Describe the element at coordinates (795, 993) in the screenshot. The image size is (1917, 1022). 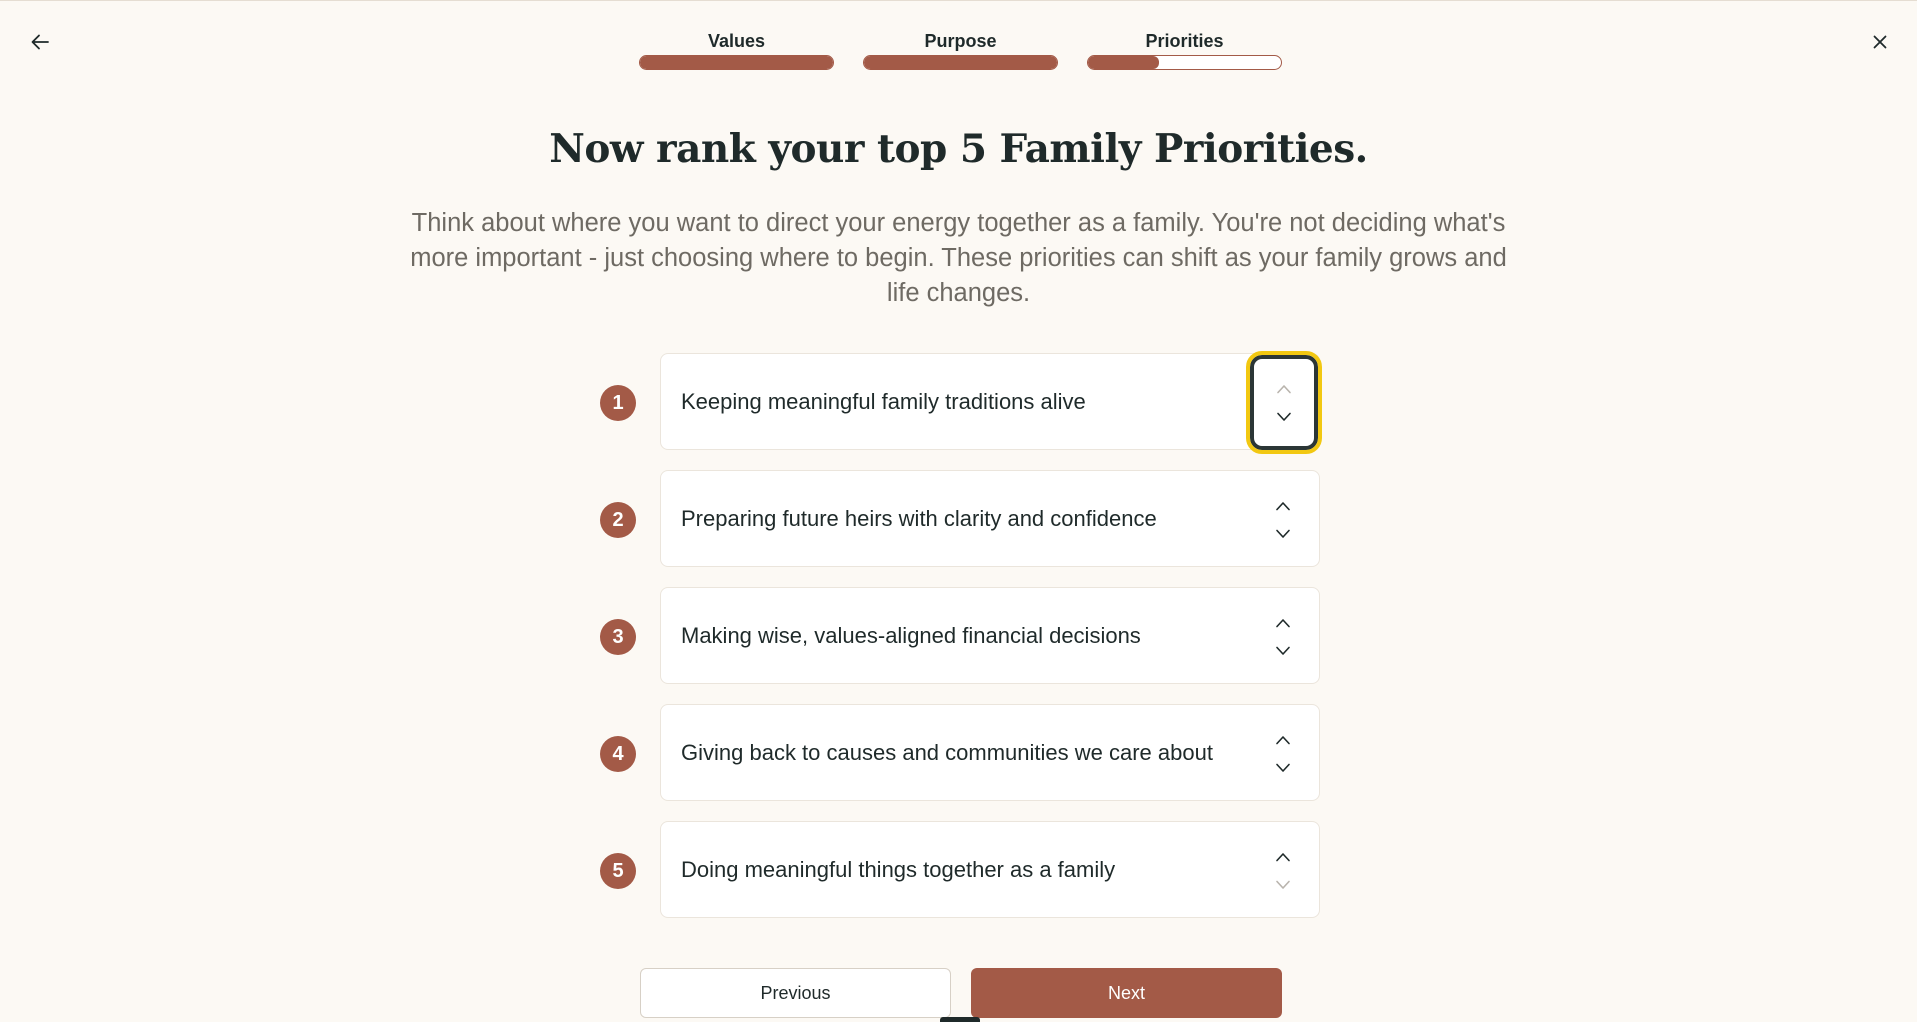
I see `previous-button: Previous` at that location.